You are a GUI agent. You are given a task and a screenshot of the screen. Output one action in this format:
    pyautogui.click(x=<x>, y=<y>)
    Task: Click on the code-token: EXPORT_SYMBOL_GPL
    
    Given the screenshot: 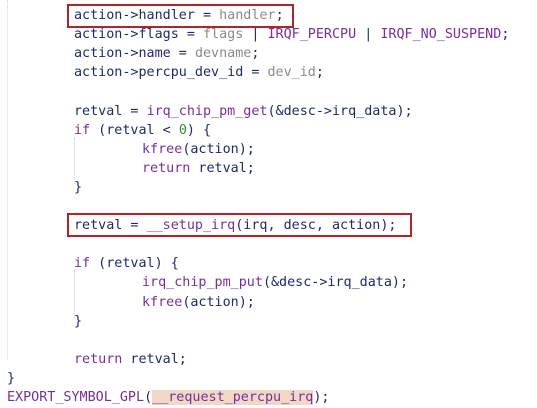 What is the action you would take?
    pyautogui.click(x=76, y=397)
    